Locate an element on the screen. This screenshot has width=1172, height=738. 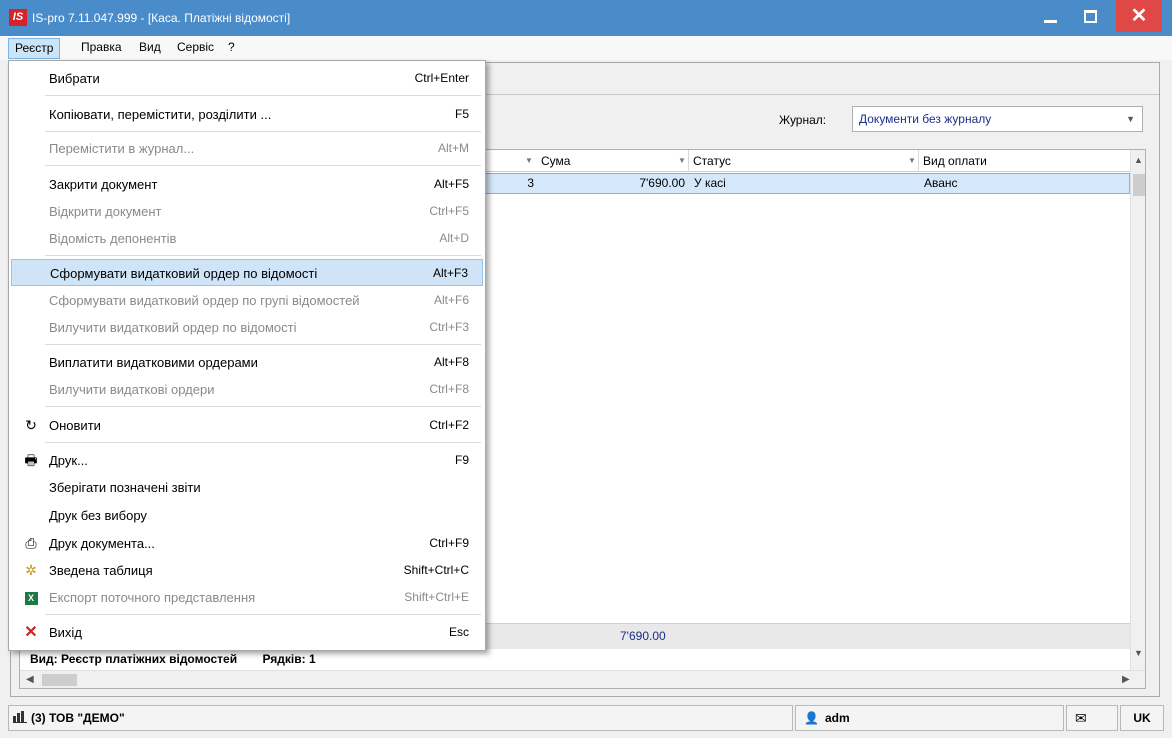
close-button: ✕ is located at coordinates (1139, 16).